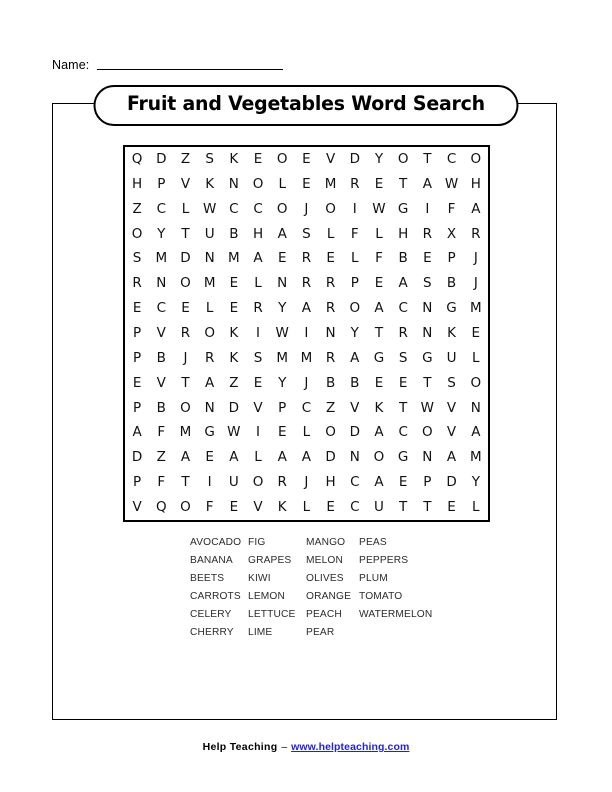 The width and height of the screenshot is (612, 792). I want to click on word-list-item: CARROTS, so click(219, 597).